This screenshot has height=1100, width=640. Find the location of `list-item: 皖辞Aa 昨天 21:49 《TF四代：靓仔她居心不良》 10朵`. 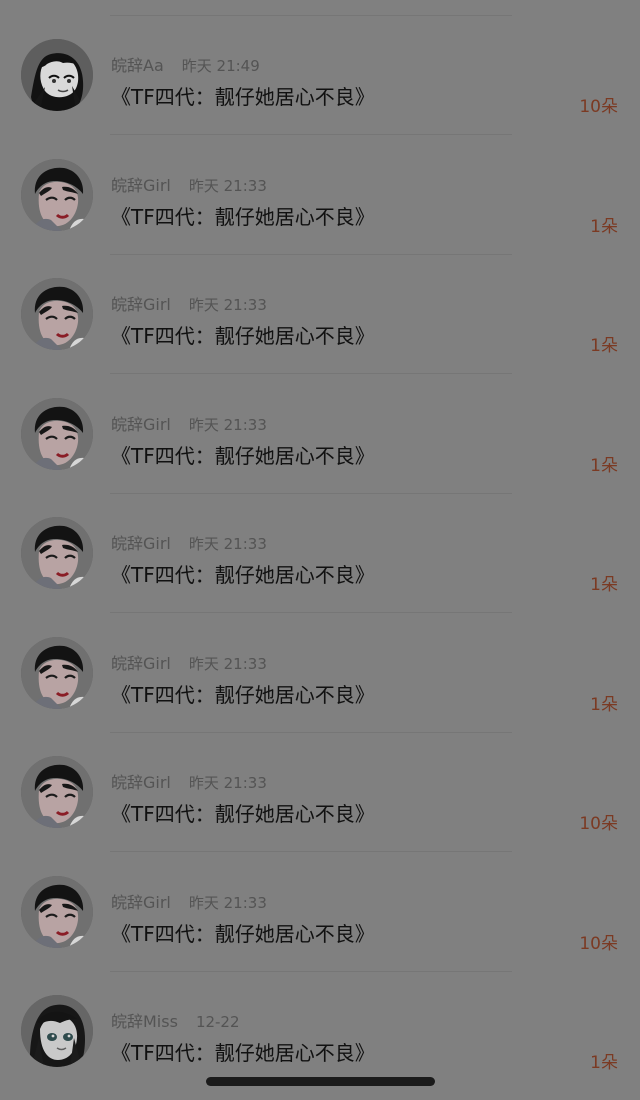

list-item: 皖辞Aa 昨天 21:49 《TF四代：靓仔她居心不良》 10朵 is located at coordinates (320, 78).